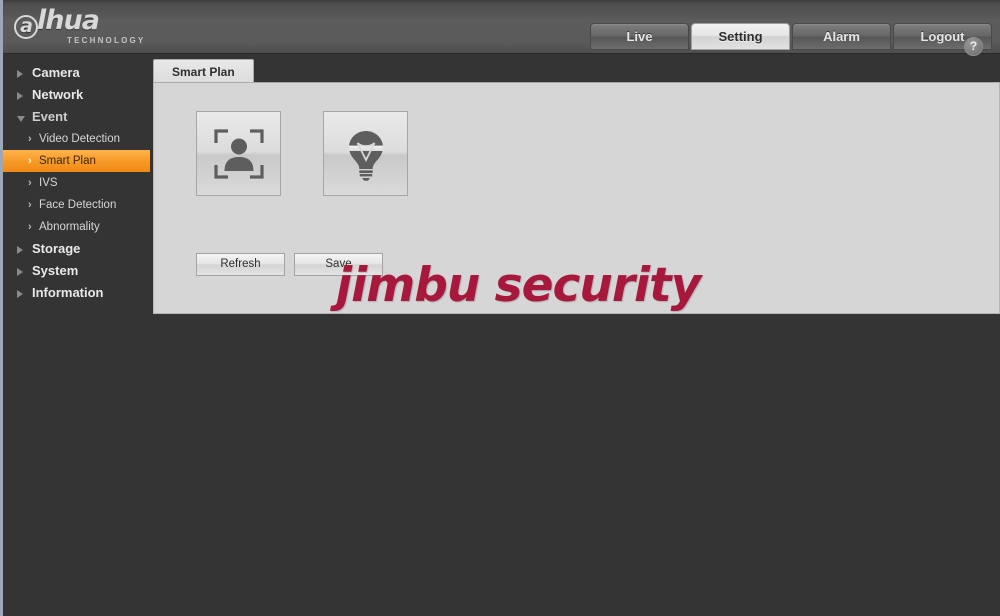  What do you see at coordinates (576, 71) in the screenshot?
I see `content-tabbar: Smart Plan` at bounding box center [576, 71].